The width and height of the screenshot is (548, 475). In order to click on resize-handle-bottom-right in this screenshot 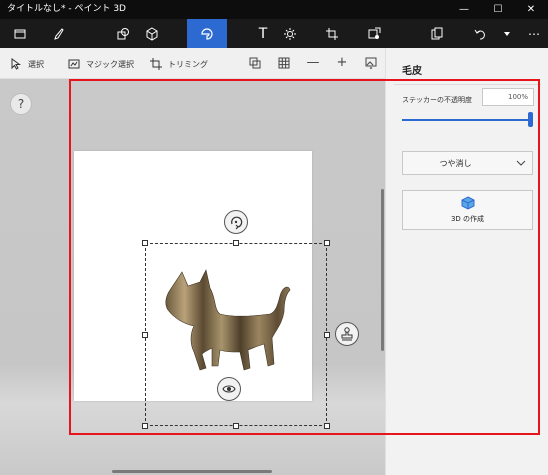, I will do `click(327, 426)`.